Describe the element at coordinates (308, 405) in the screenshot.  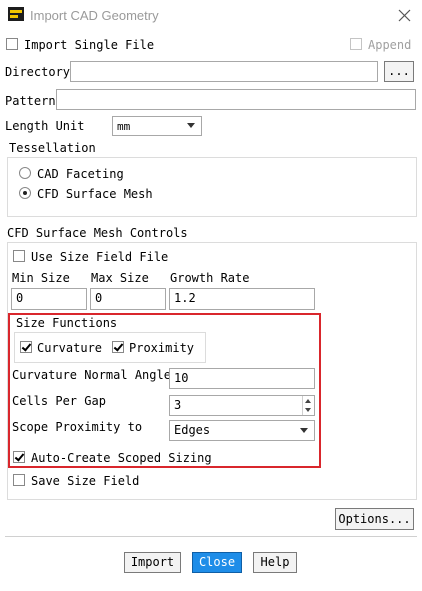
I see `spinner-arrows` at that location.